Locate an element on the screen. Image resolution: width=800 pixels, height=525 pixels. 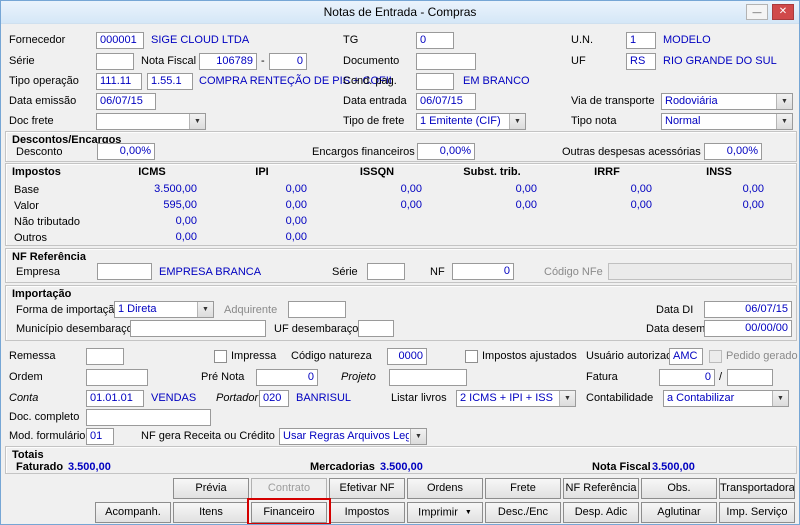
projeto-label: Projeto is located at coordinates (358, 377).